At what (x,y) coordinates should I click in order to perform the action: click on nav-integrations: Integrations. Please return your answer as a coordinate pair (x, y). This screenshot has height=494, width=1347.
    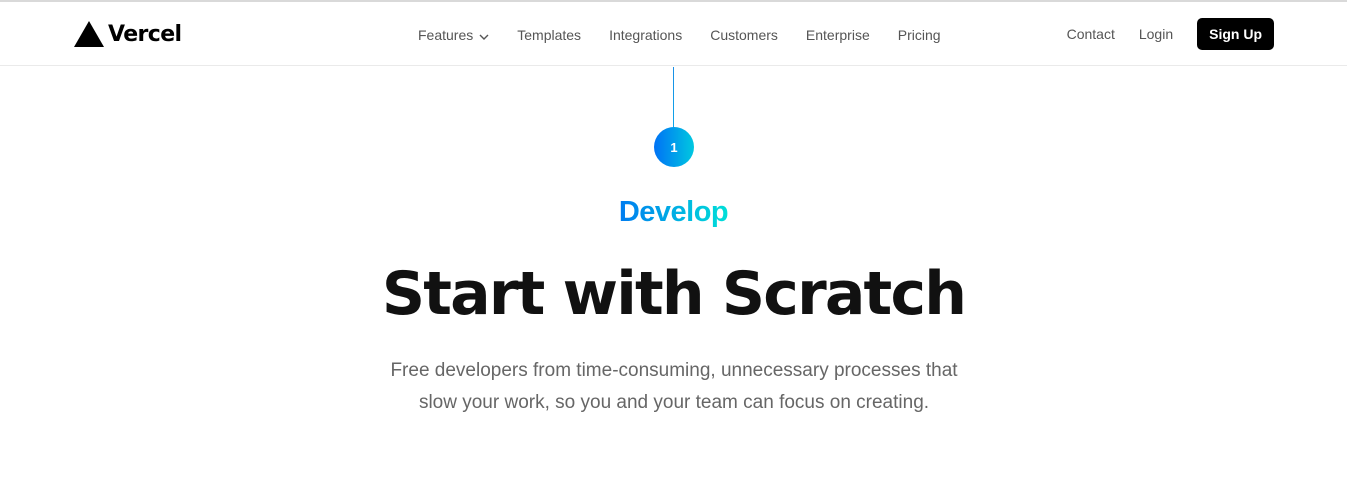
    Looking at the image, I should click on (645, 35).